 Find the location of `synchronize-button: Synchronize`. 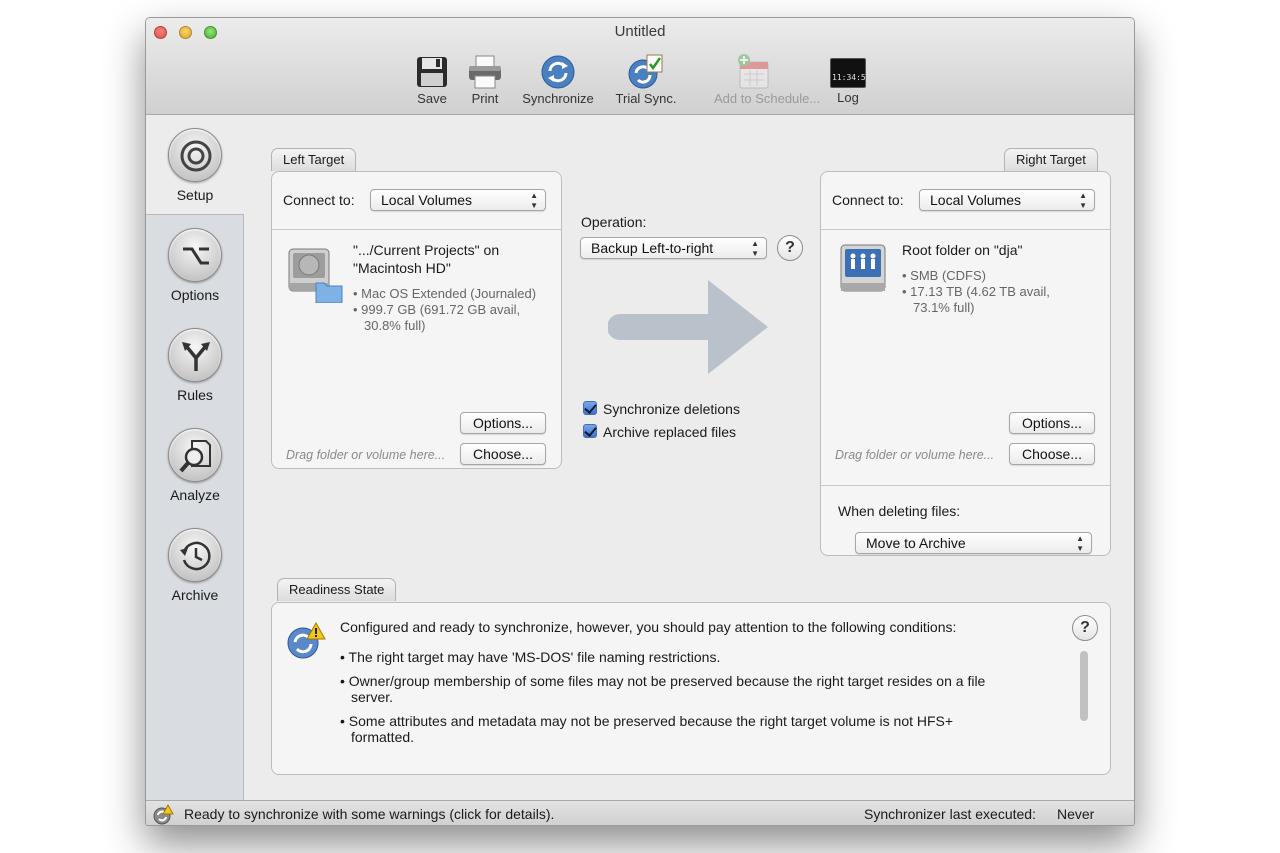

synchronize-button: Synchronize is located at coordinates (558, 80).